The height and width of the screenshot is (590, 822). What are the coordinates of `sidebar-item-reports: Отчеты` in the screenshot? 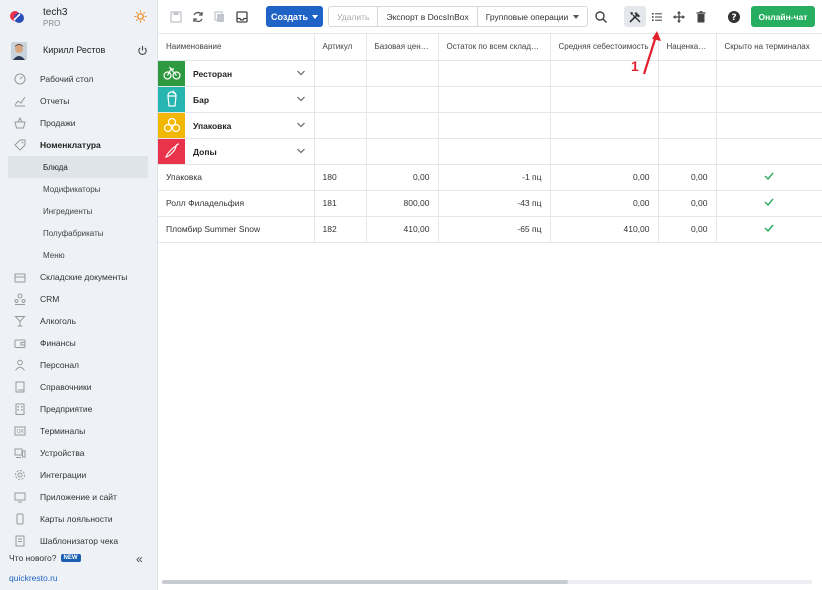 It's located at (79, 101).